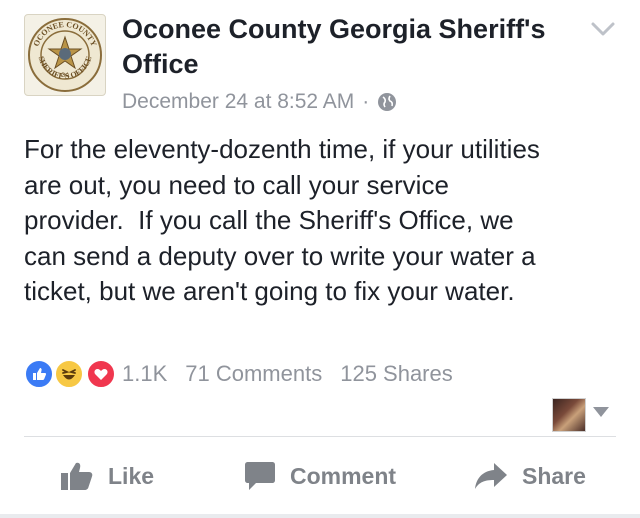 Image resolution: width=640 pixels, height=518 pixels. I want to click on post-meta: December 24 at 8:52 AM ·, so click(259, 102).